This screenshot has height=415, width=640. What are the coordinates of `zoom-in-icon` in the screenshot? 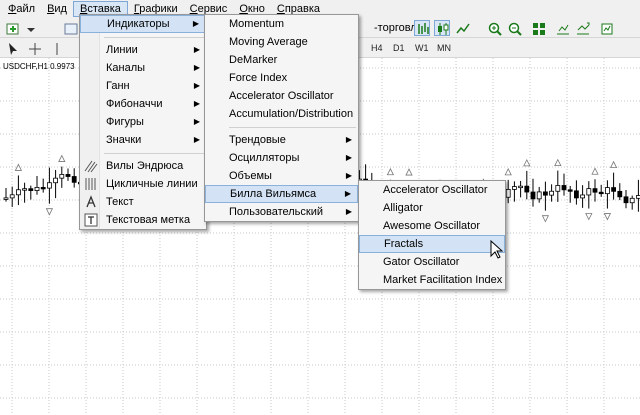 It's located at (494, 28).